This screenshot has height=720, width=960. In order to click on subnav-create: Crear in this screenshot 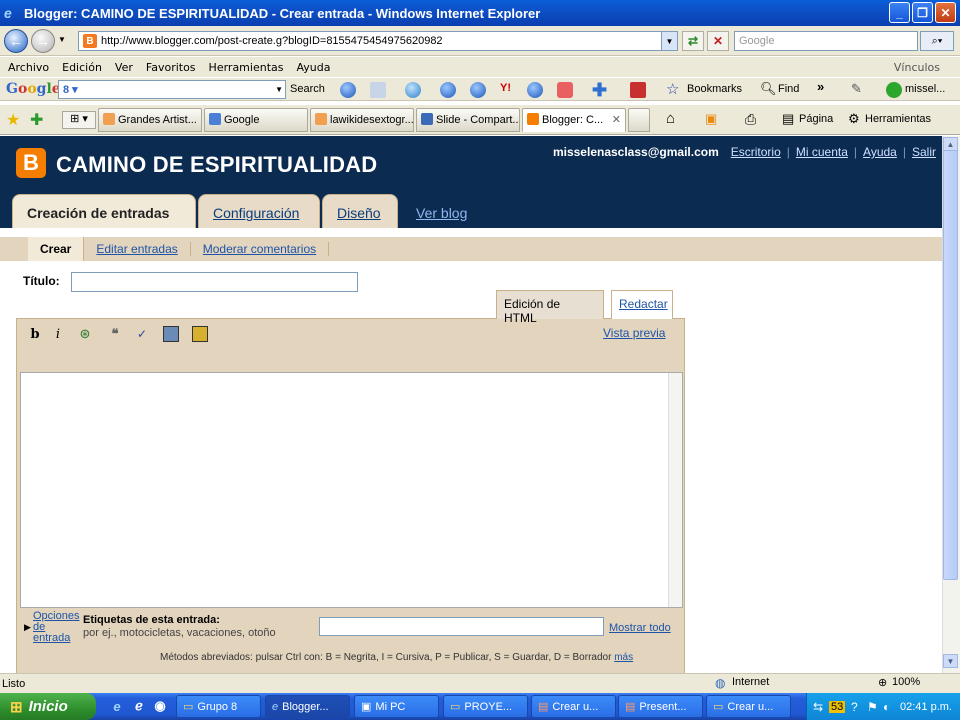, I will do `click(56, 249)`.